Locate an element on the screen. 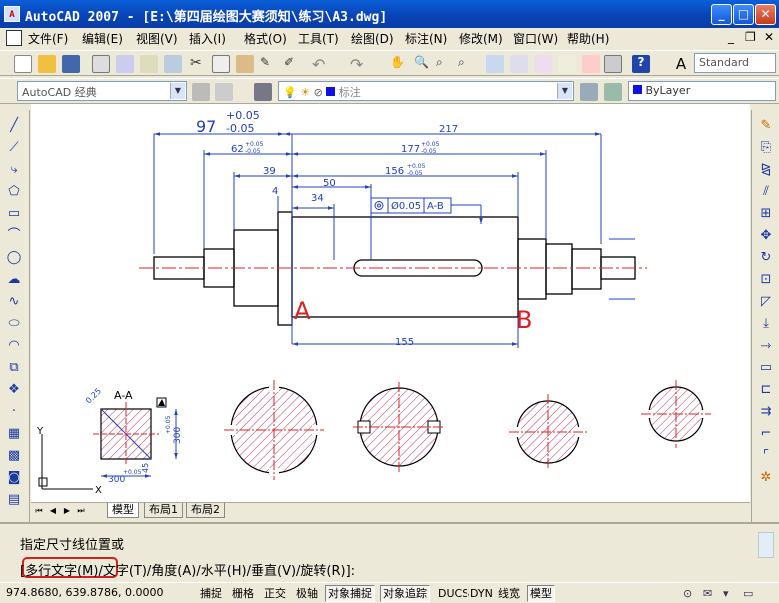  otrack-toggle: 对象追踪 is located at coordinates (405, 593).